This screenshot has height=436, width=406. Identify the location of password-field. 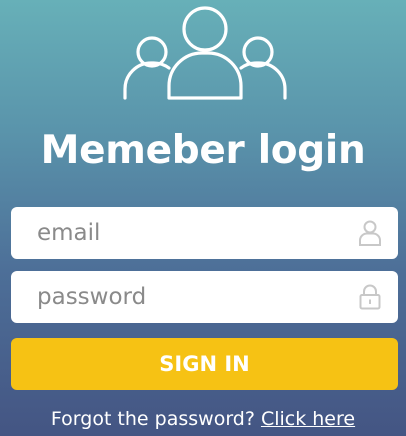
(204, 297).